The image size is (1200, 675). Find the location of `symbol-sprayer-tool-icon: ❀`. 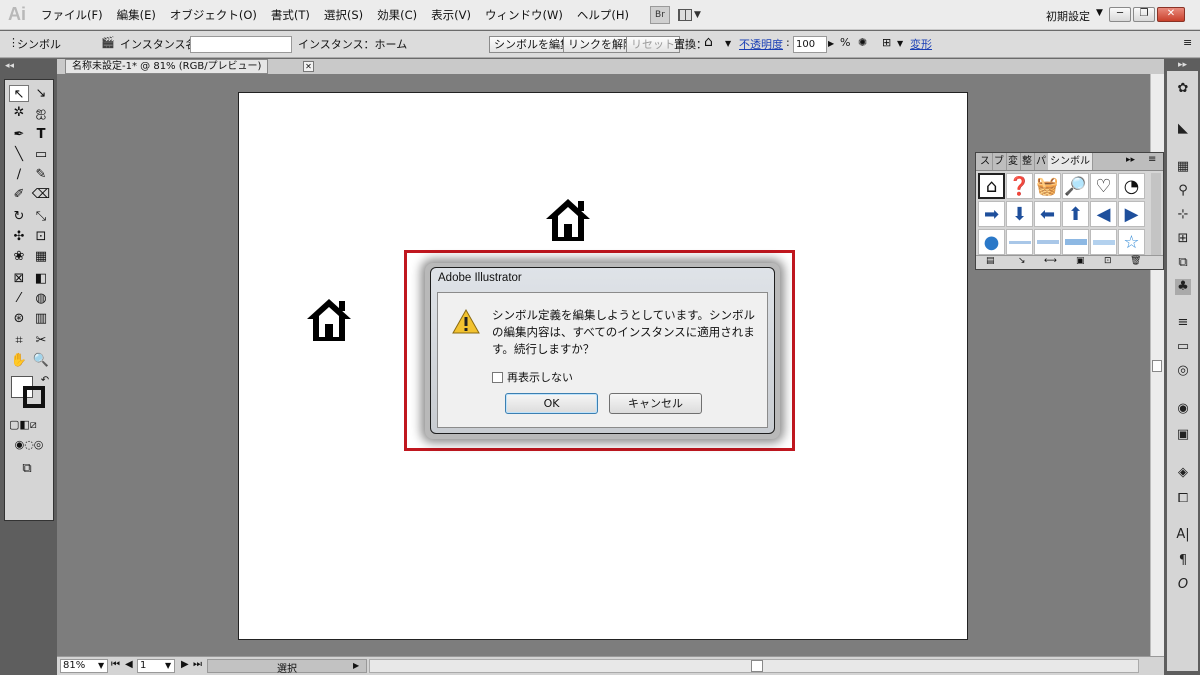

symbol-sprayer-tool-icon: ❀ is located at coordinates (19, 256).